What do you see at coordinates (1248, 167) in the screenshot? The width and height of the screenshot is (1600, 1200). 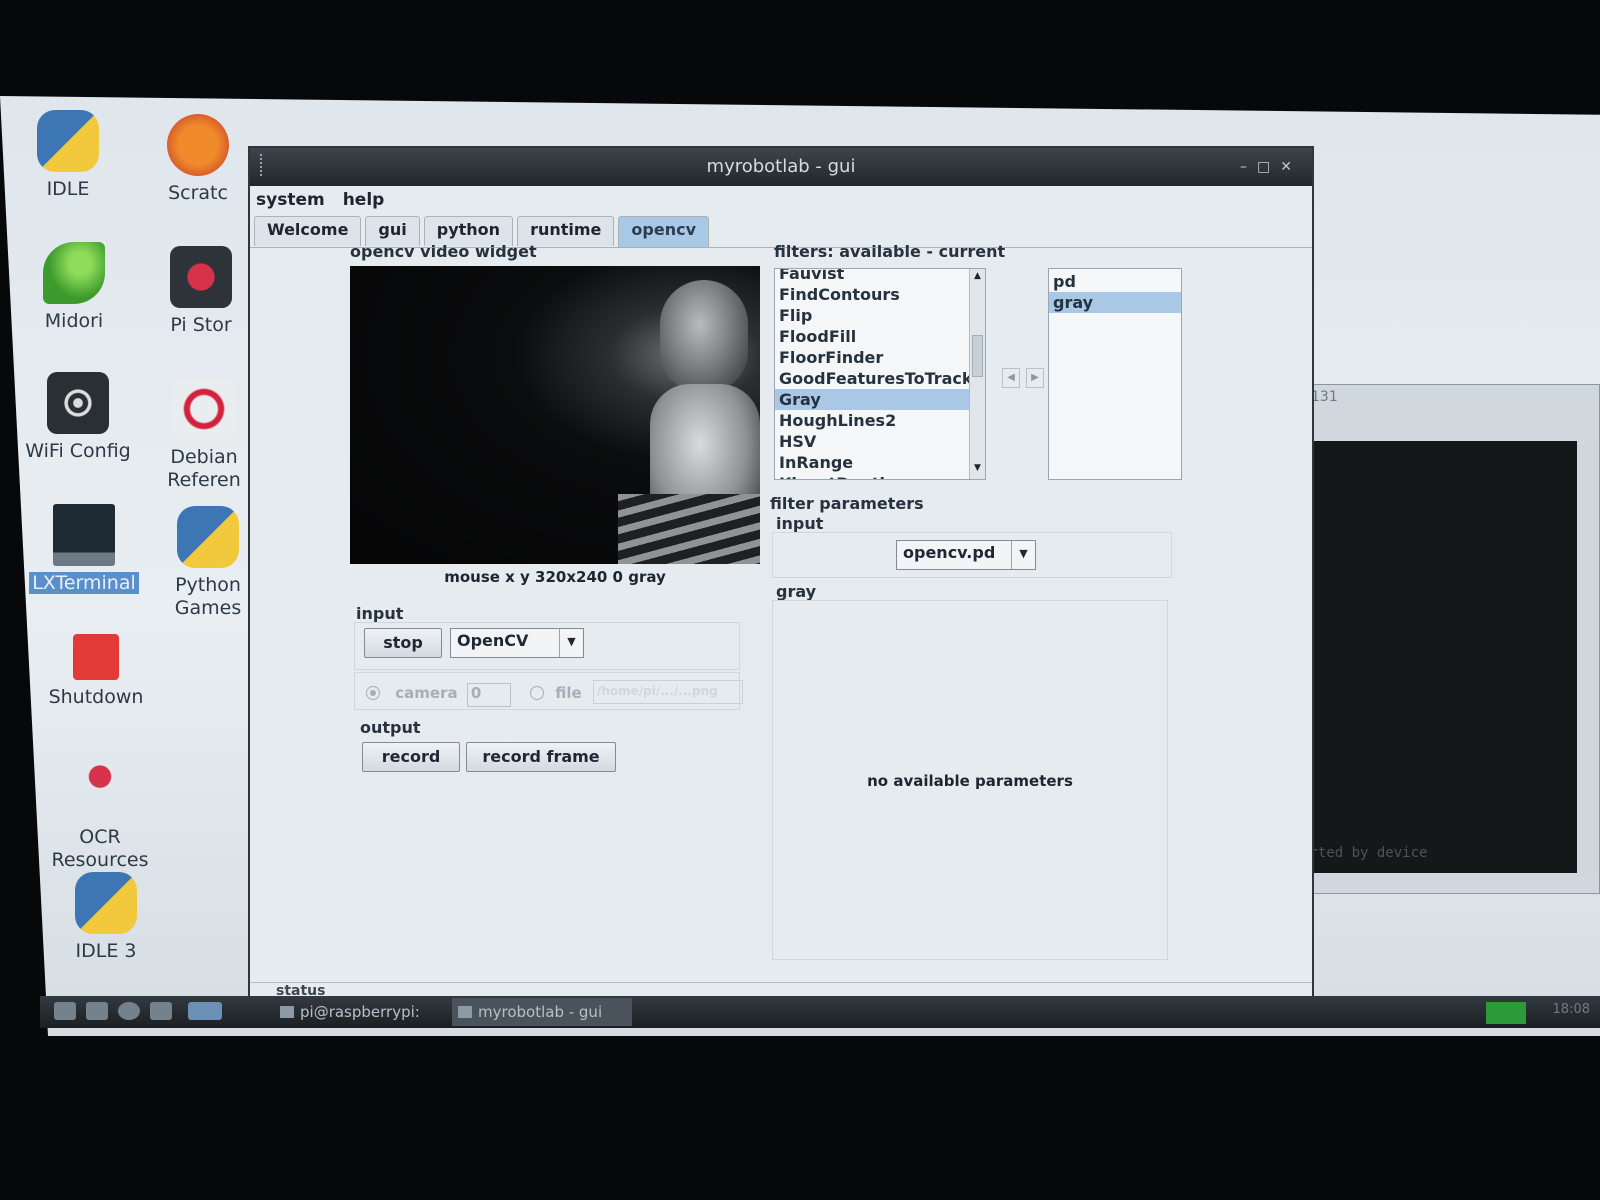 I see `minimize-icon: –` at bounding box center [1248, 167].